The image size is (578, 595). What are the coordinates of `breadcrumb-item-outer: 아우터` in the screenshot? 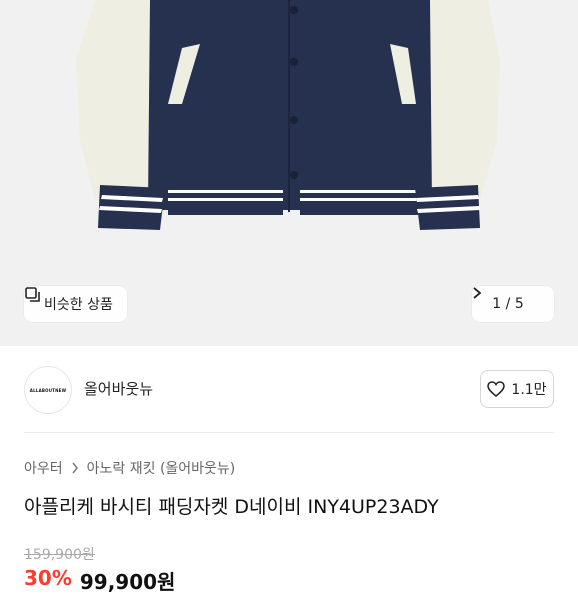 It's located at (43, 468).